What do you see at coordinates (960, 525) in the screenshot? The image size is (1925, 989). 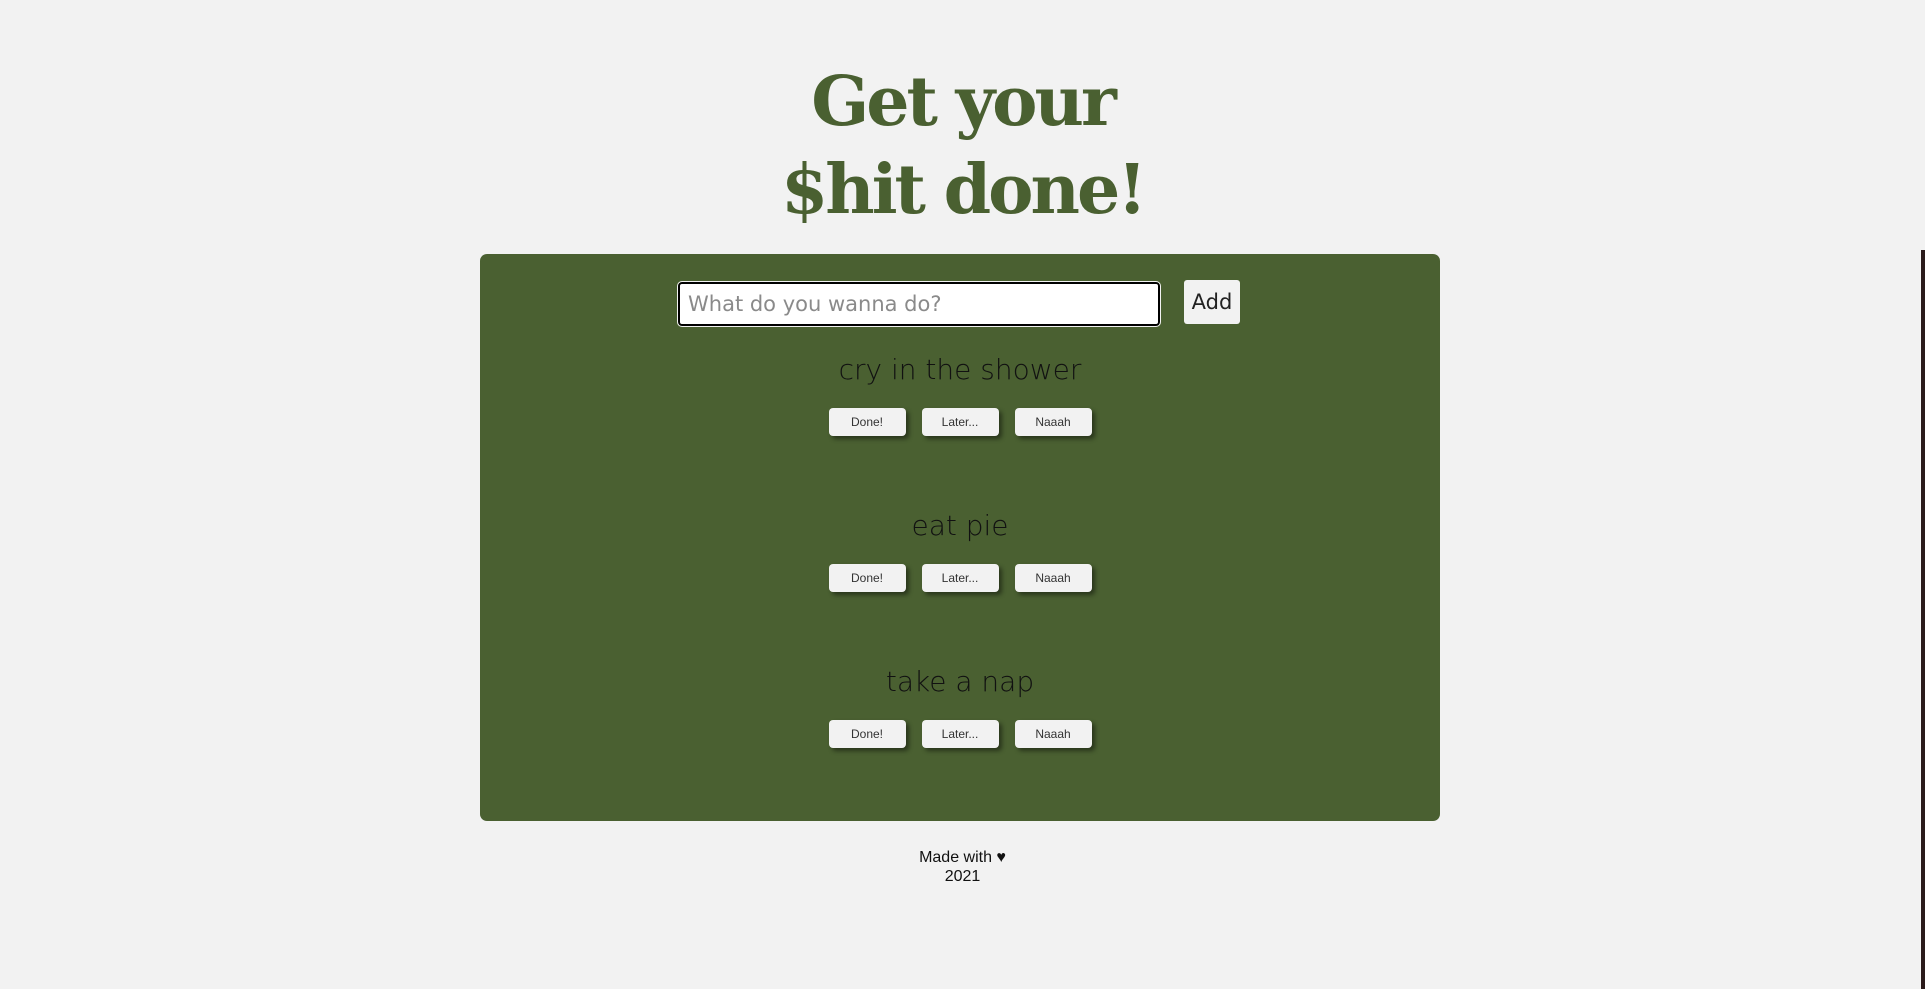 I see `task-title: eat pie` at bounding box center [960, 525].